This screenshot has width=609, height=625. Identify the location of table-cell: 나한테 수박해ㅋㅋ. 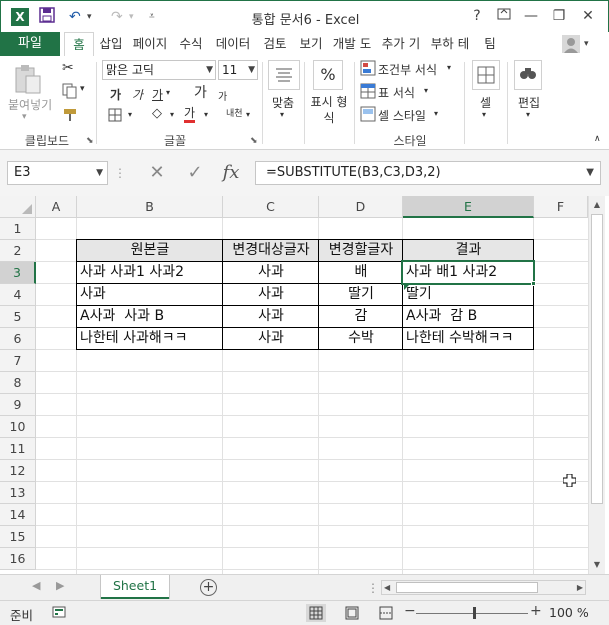
(468, 339).